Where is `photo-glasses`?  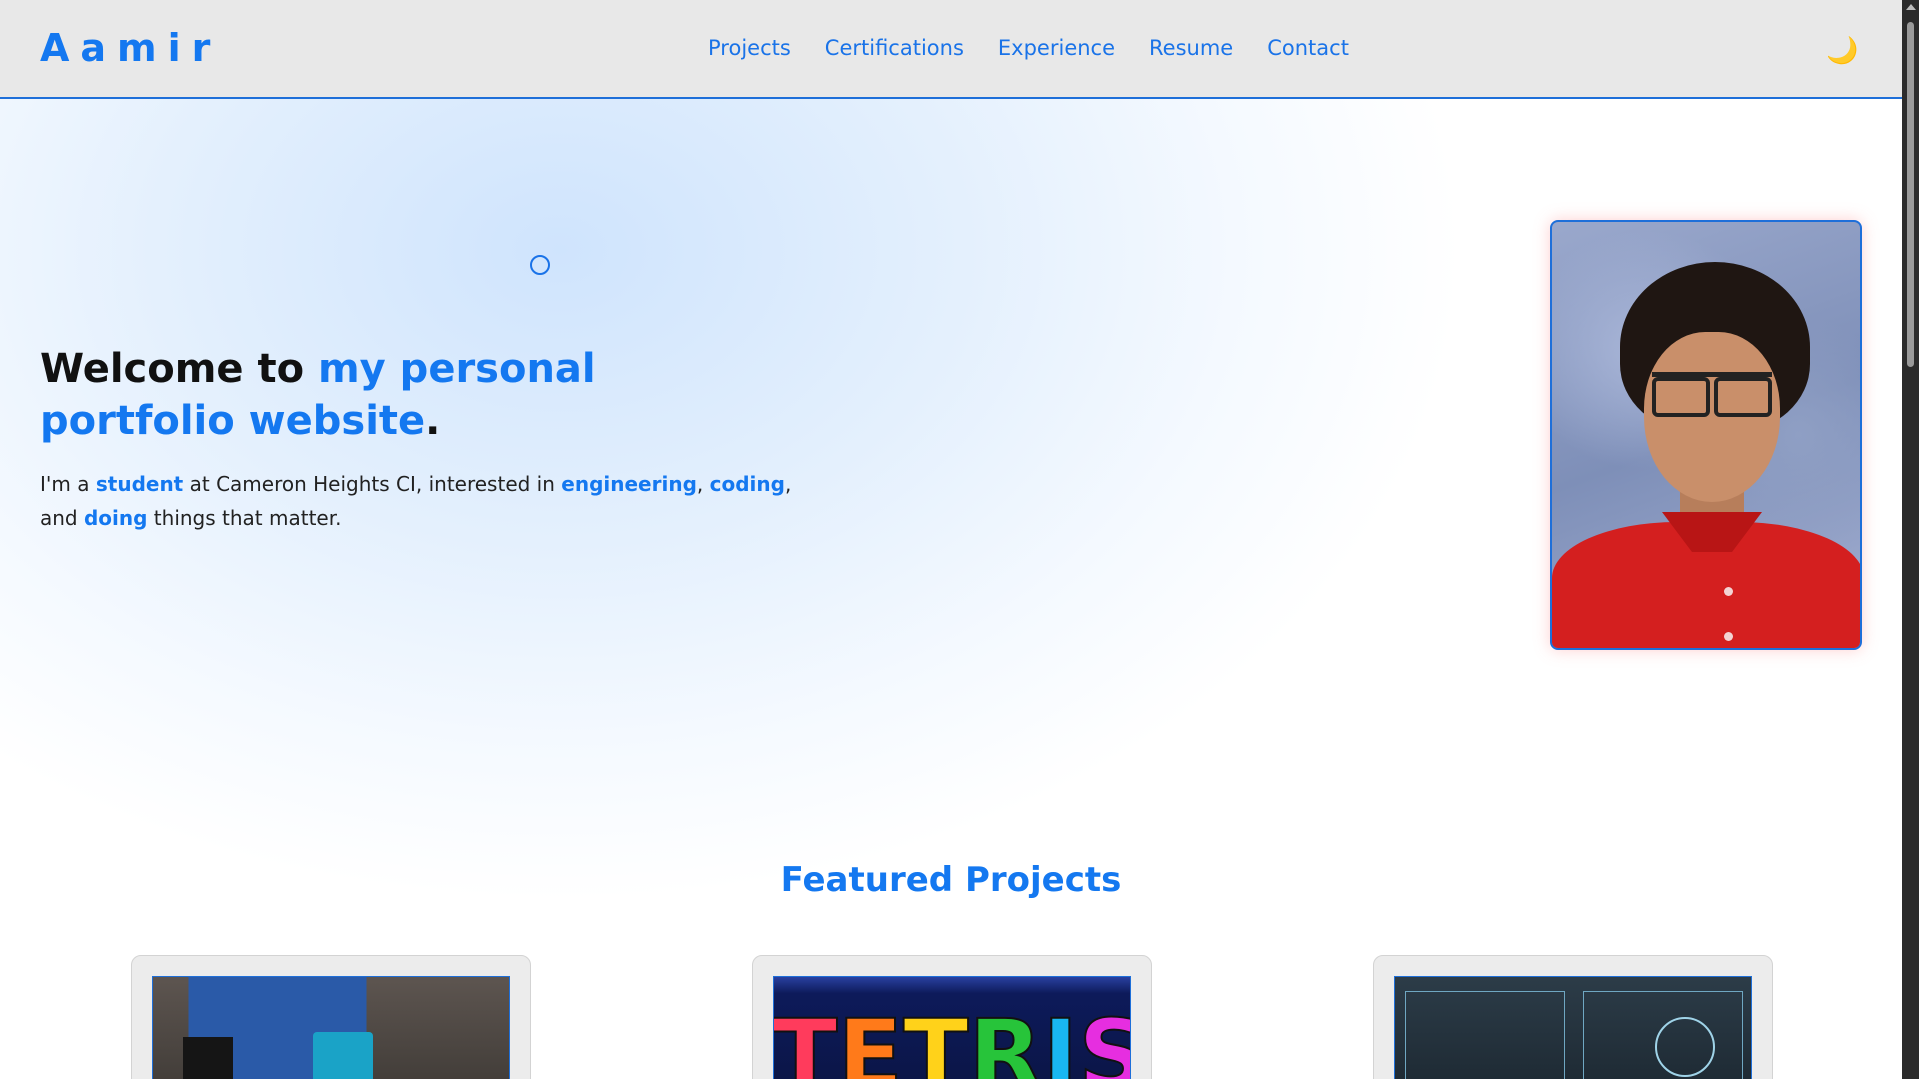 photo-glasses is located at coordinates (1712, 394).